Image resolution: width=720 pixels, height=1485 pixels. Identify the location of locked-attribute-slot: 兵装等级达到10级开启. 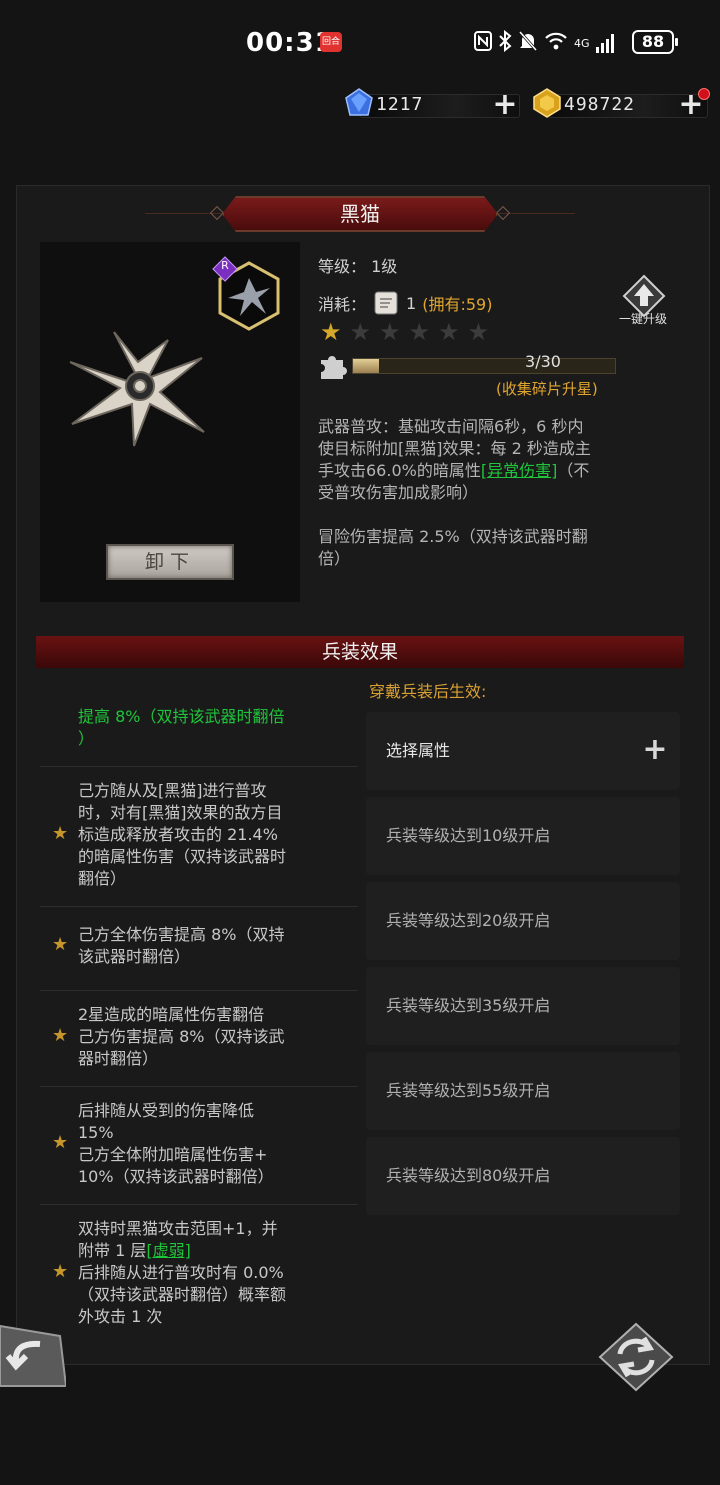
(523, 836).